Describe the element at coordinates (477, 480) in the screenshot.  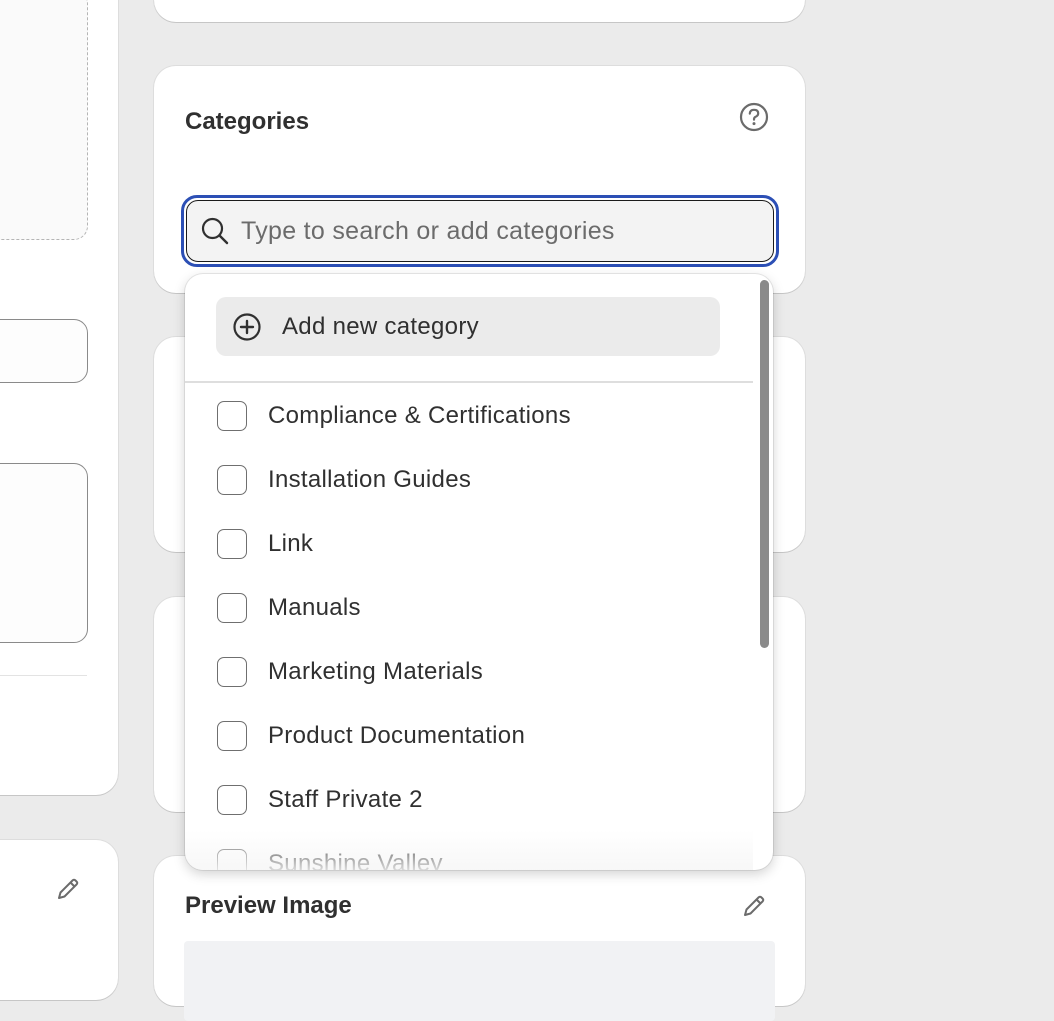
I see `category-option: Installation Guides` at that location.